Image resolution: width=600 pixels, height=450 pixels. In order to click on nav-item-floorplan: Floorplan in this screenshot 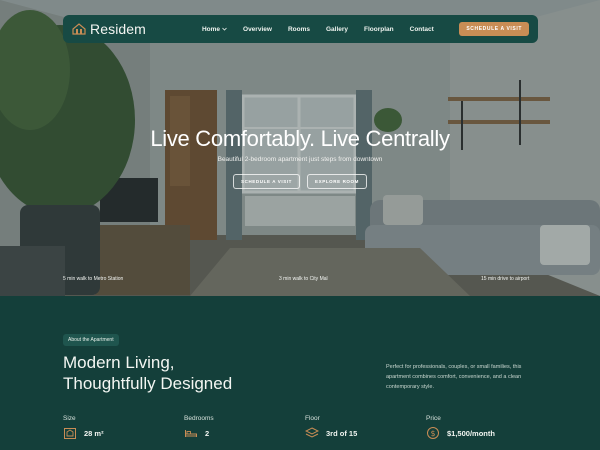, I will do `click(379, 29)`.